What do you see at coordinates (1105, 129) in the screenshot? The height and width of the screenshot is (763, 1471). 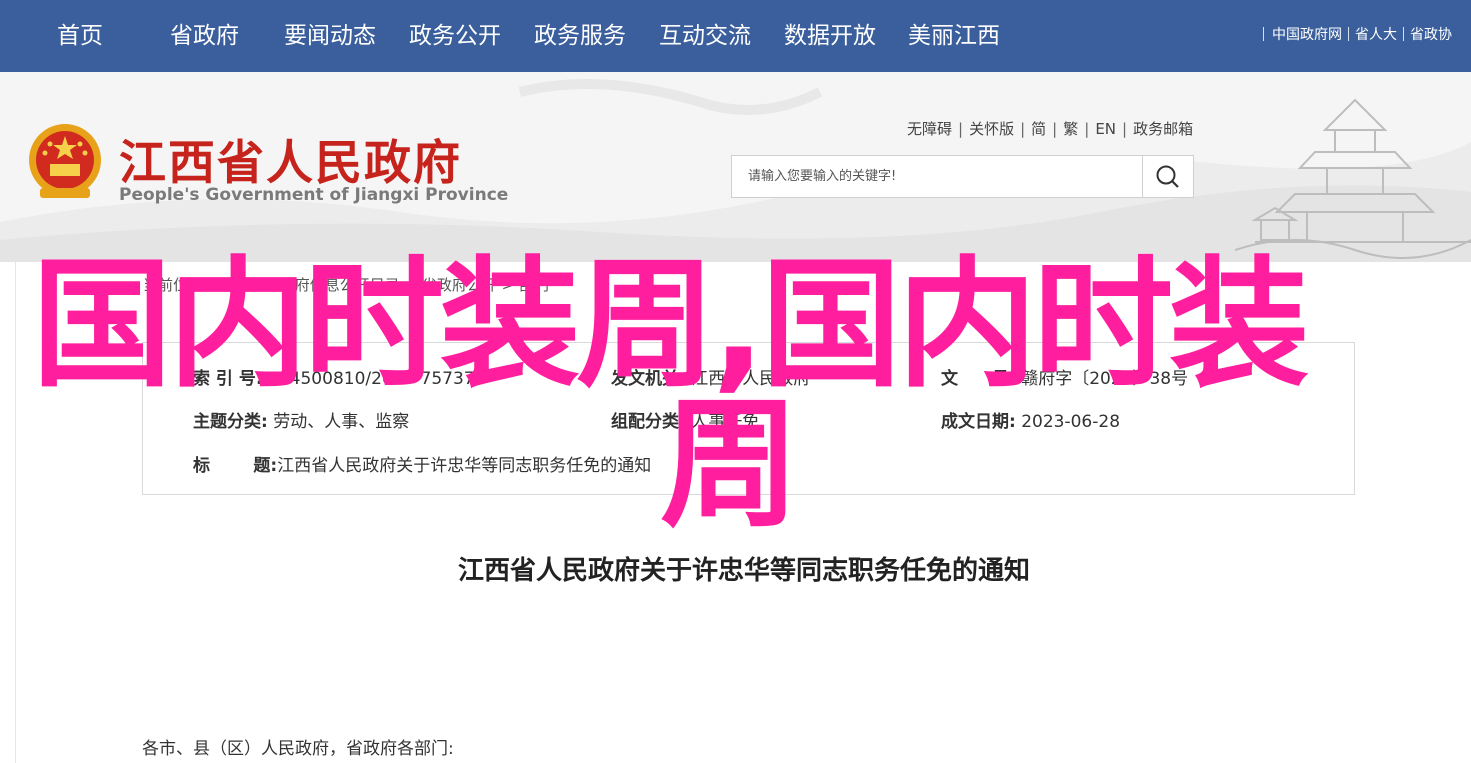 I see `link-english: EN` at bounding box center [1105, 129].